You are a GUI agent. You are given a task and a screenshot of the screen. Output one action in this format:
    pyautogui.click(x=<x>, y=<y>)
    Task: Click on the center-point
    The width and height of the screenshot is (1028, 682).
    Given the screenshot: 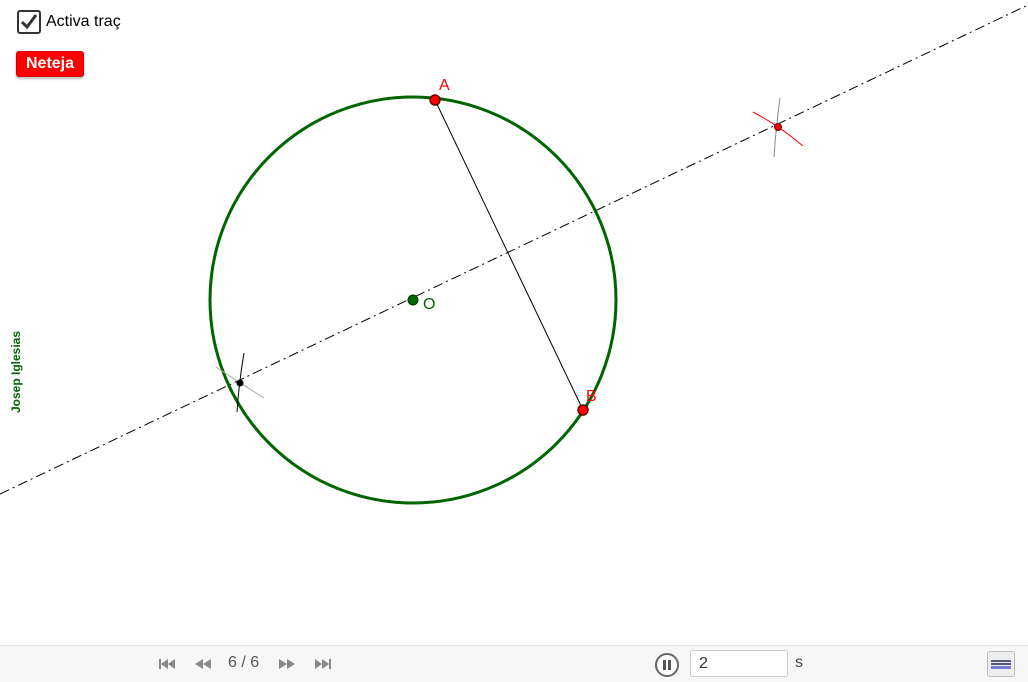 What is the action you would take?
    pyautogui.click(x=413, y=300)
    